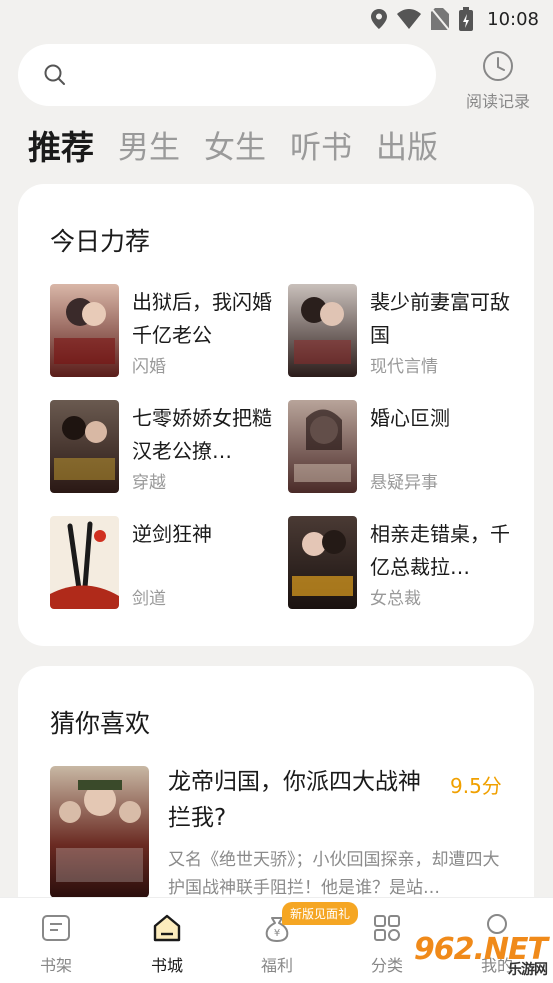 The width and height of the screenshot is (553, 983). Describe the element at coordinates (395, 599) in the screenshot. I see `book-tag: 女总裁` at that location.